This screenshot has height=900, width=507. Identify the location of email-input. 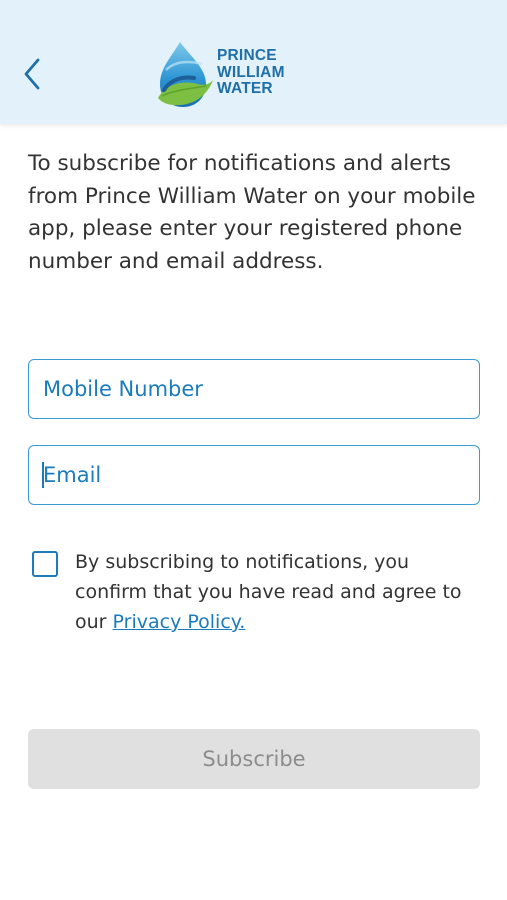
(254, 475).